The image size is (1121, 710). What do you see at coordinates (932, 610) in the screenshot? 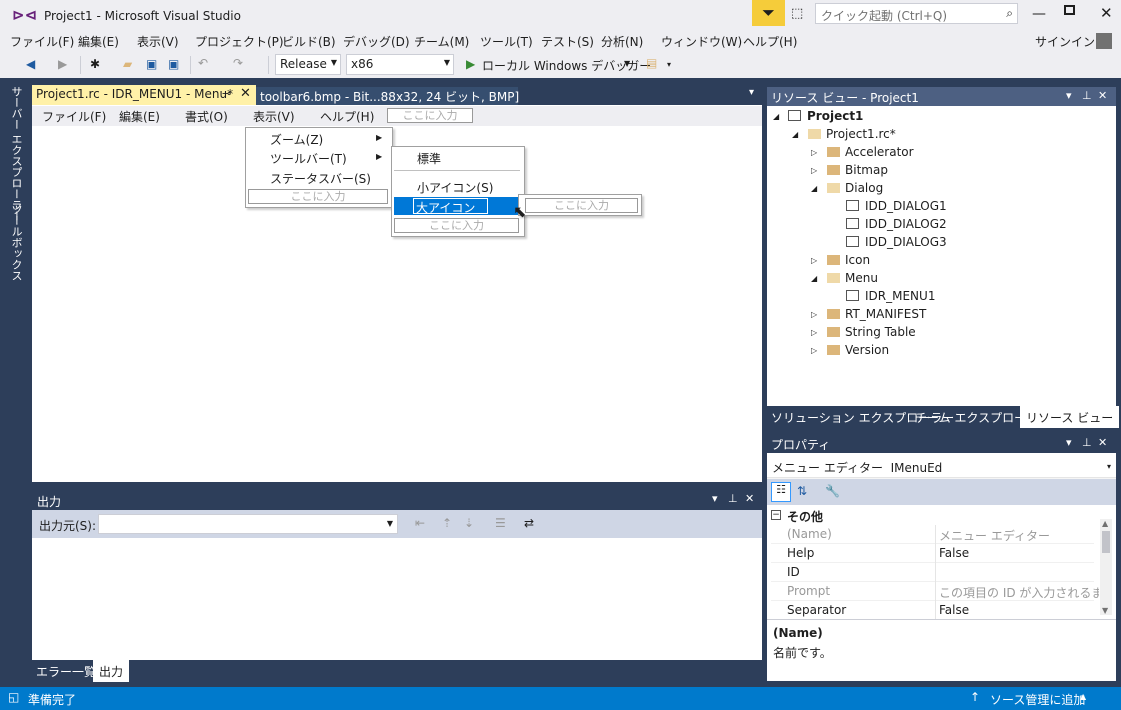
I see `prop-row-separator: Separator False` at bounding box center [932, 610].